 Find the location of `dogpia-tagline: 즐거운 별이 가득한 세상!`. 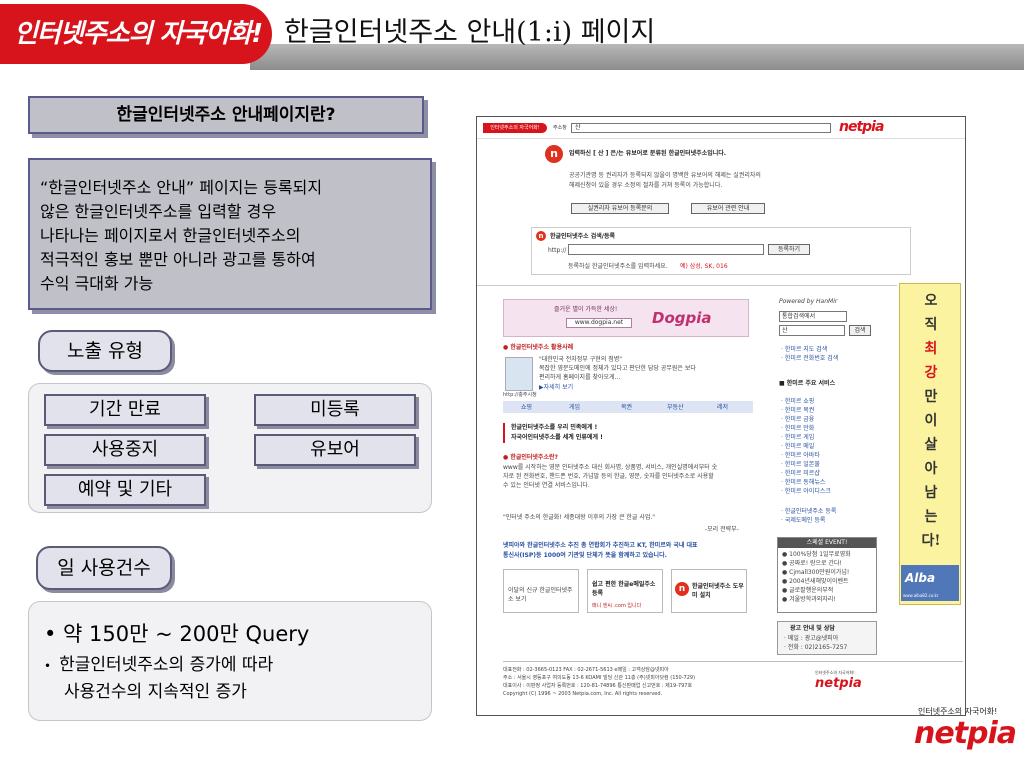

dogpia-tagline: 즐거운 별이 가득한 세상! is located at coordinates (586, 309).